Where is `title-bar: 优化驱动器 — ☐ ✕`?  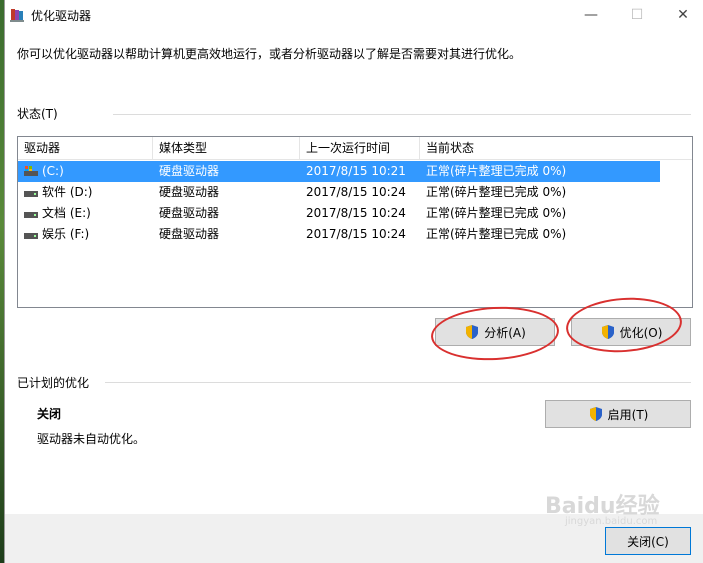 title-bar: 优化驱动器 — ☐ ✕ is located at coordinates (354, 15).